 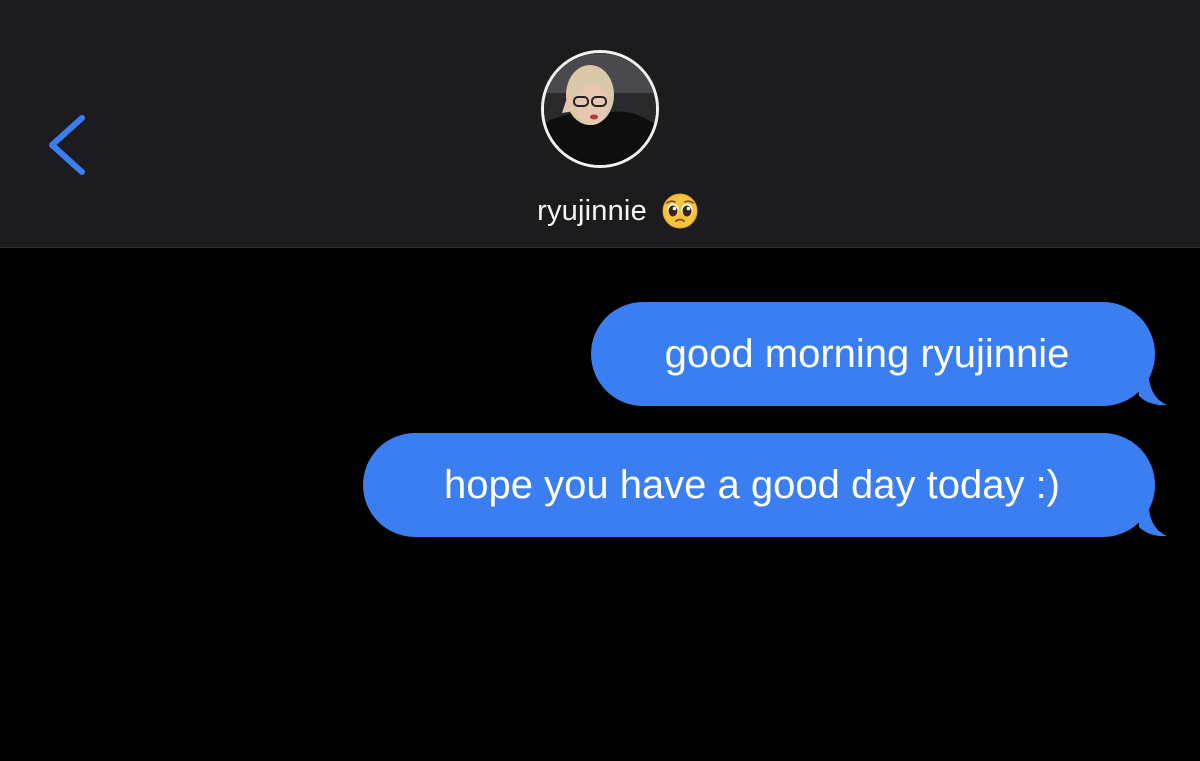 I want to click on sent-message-bubble: hope you have a good day today :), so click(x=759, y=485).